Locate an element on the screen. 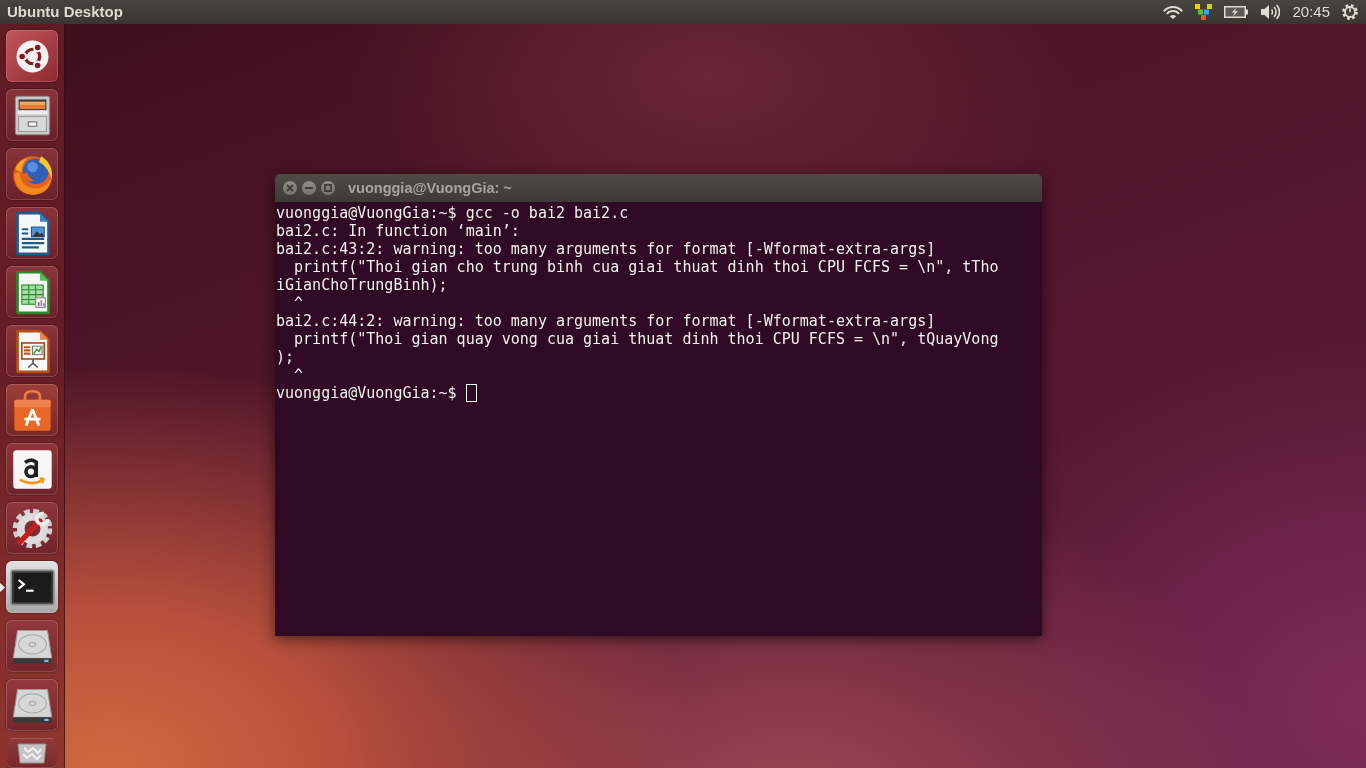 The width and height of the screenshot is (1366, 768). wifi-icon is located at coordinates (1173, 12).